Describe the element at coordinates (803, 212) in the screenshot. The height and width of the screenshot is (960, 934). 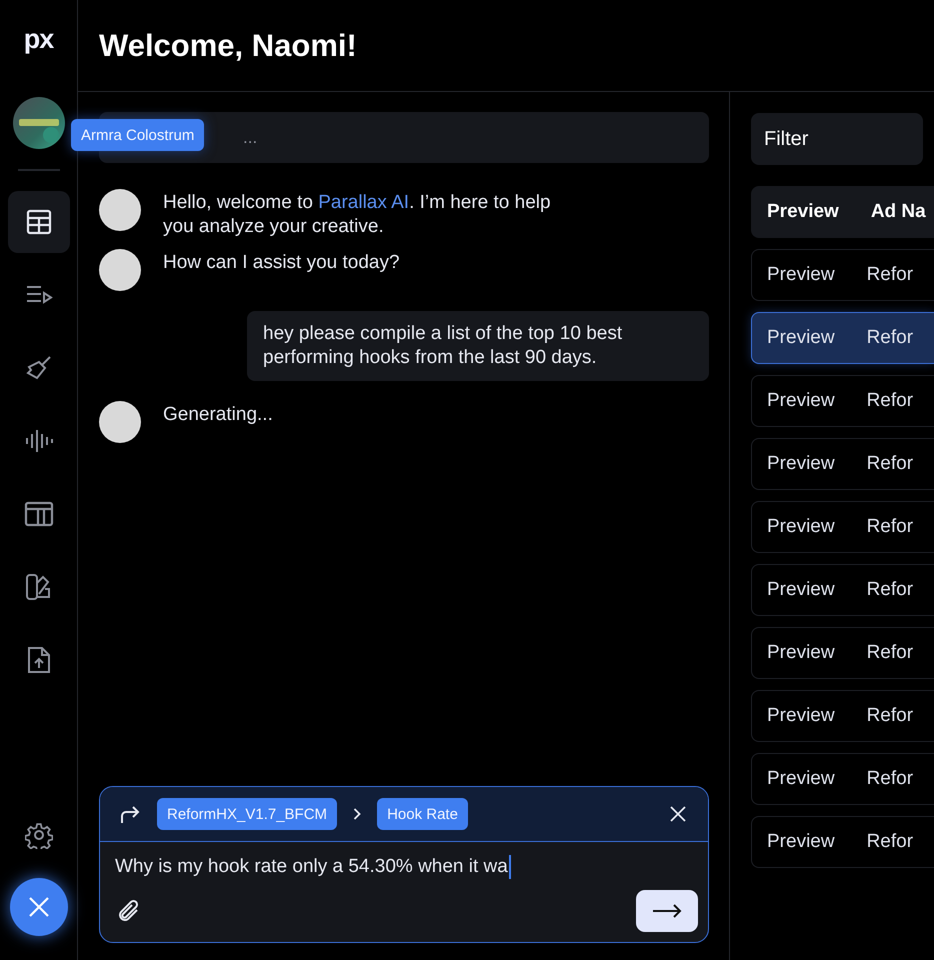
I see `column-header: Preview` at that location.